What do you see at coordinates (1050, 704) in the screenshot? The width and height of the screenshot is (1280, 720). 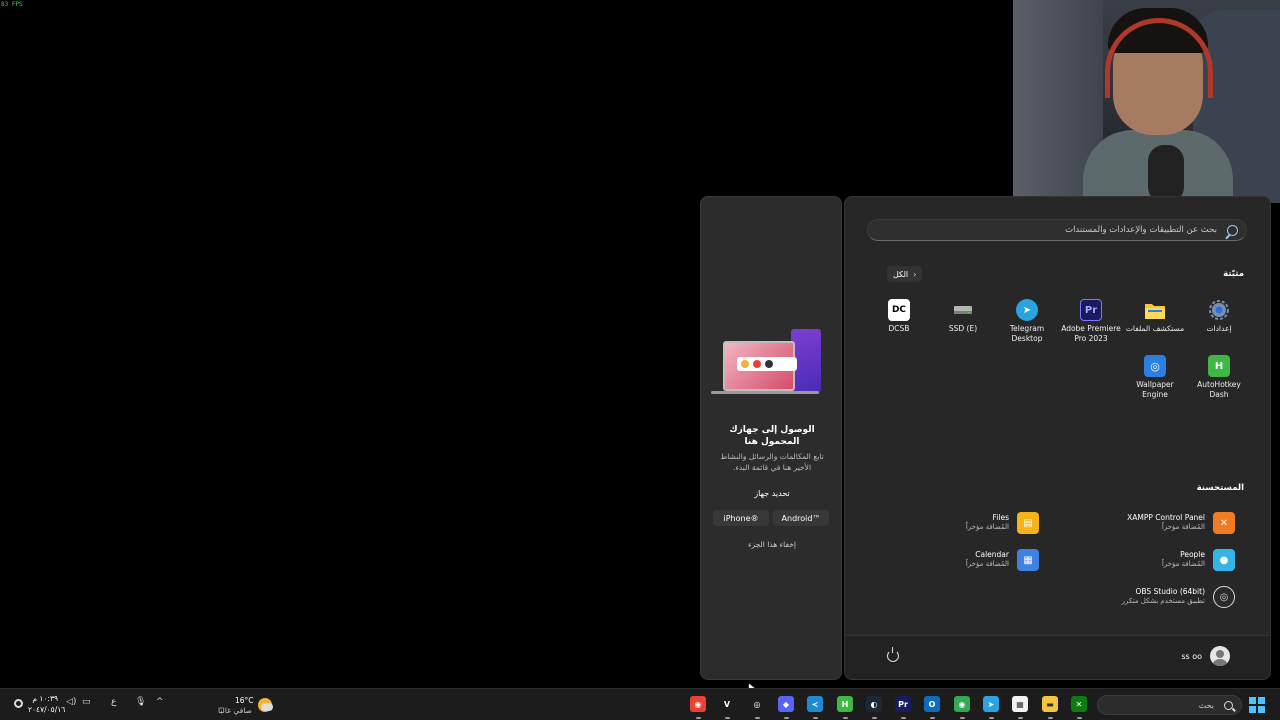 I see `file-explorer-icon: ▬` at bounding box center [1050, 704].